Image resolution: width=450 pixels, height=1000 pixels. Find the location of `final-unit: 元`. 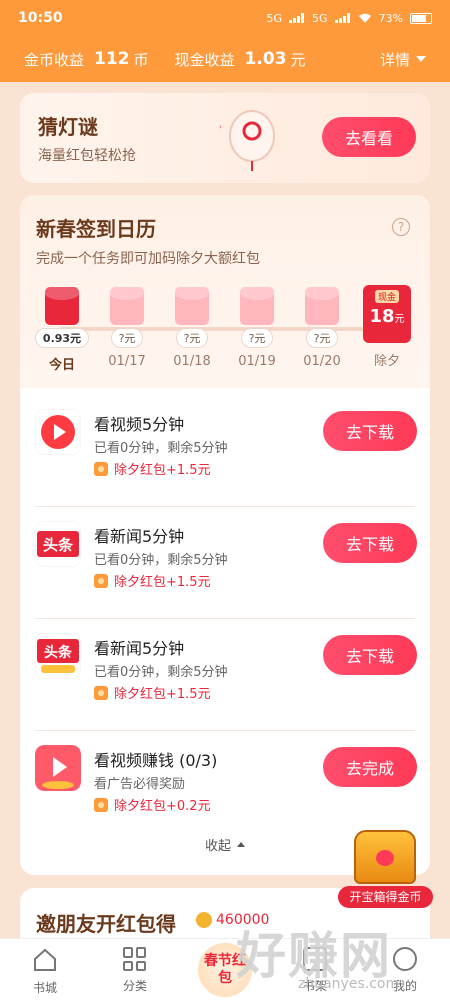

final-unit: 元 is located at coordinates (399, 319).